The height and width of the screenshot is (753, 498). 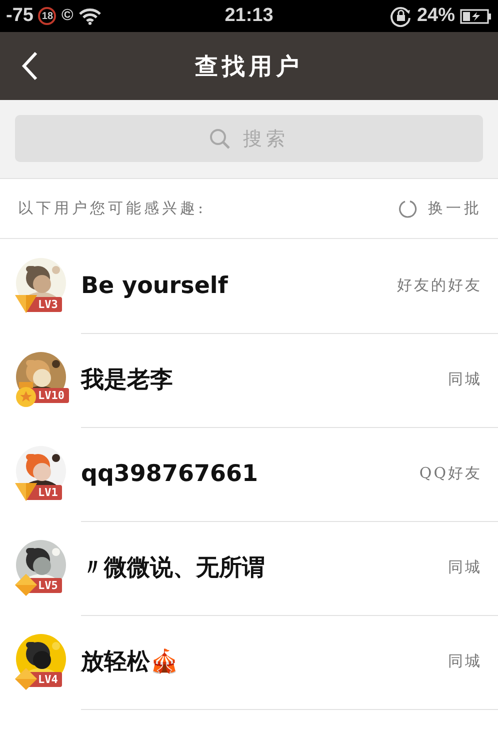 What do you see at coordinates (476, 16) in the screenshot?
I see `battery-icon` at bounding box center [476, 16].